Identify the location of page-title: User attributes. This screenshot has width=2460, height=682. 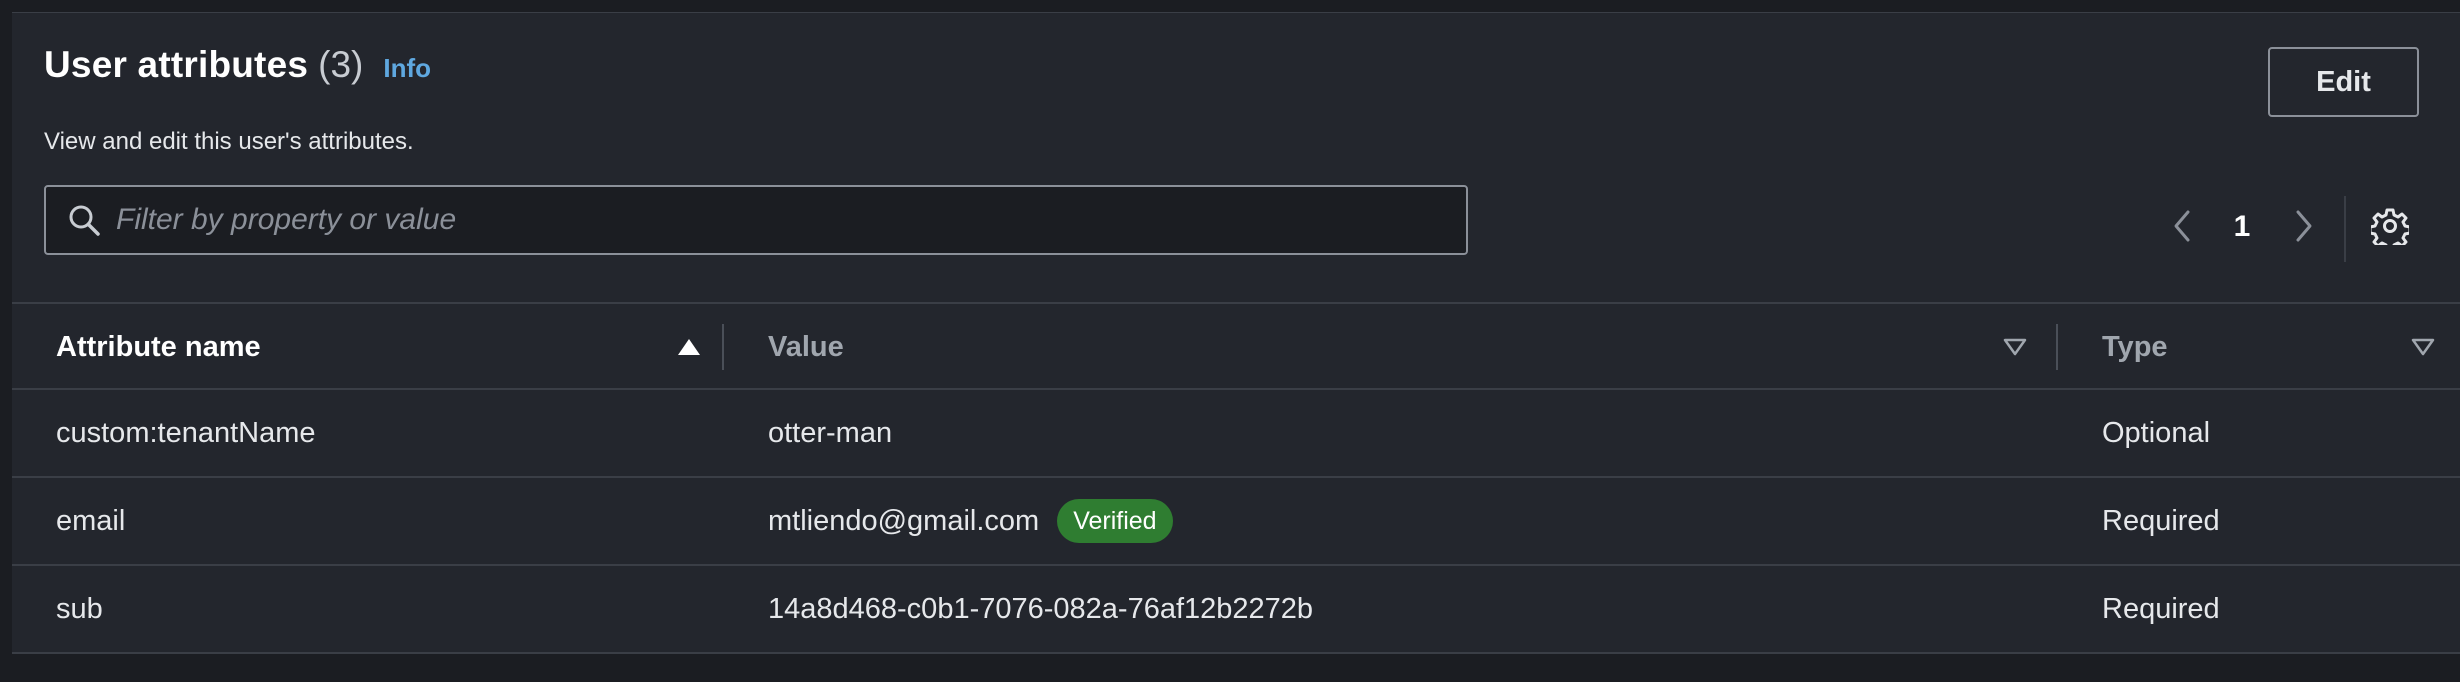
(176, 64).